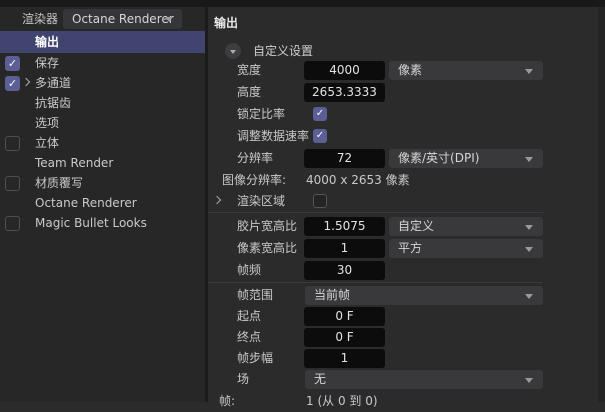  Describe the element at coordinates (233, 51) in the screenshot. I see `preset-dropdown-button` at that location.